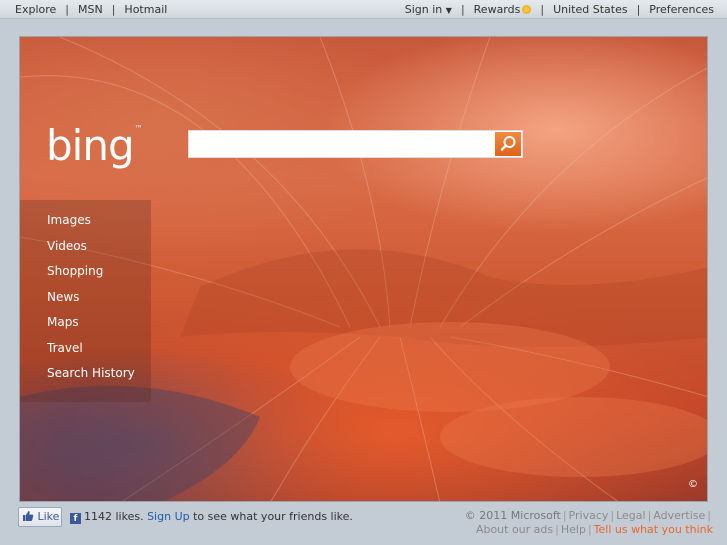 Image resolution: width=727 pixels, height=545 pixels. Describe the element at coordinates (168, 516) in the screenshot. I see `sign-up-link: Sign Up` at that location.